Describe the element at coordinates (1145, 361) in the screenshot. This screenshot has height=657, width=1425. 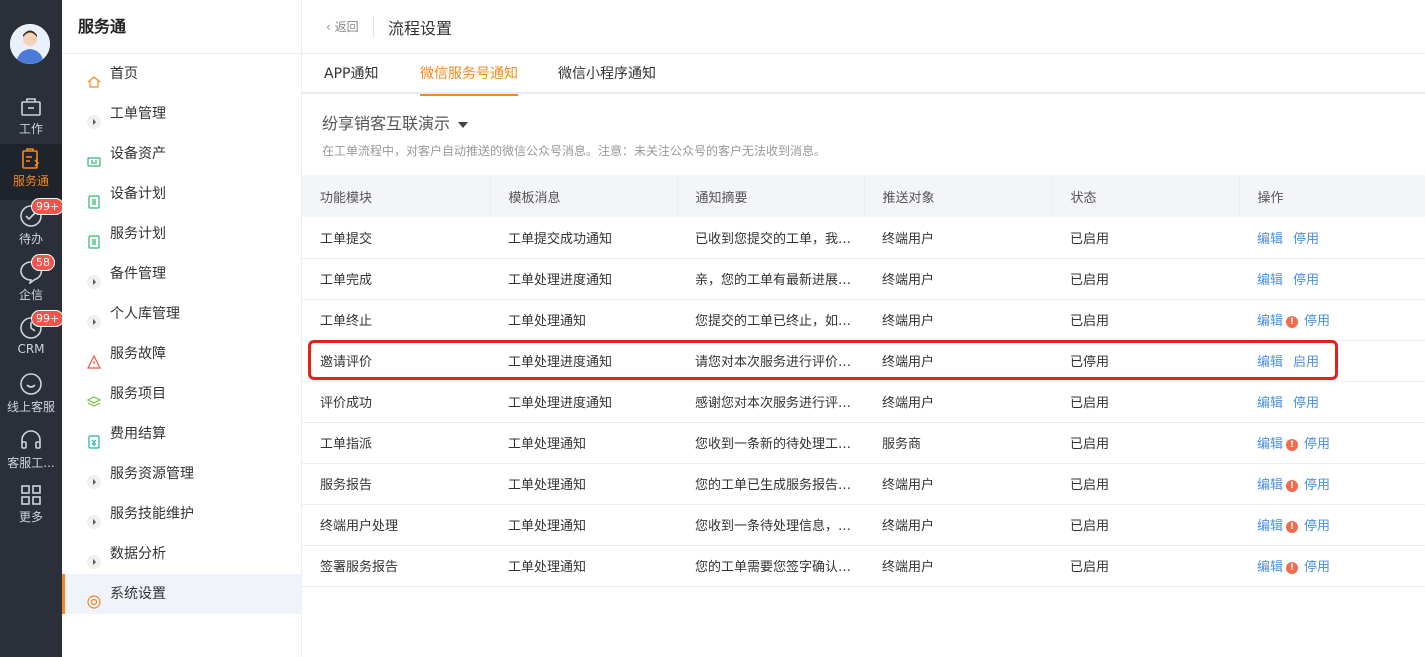
I see `cell-status: 已停用` at that location.